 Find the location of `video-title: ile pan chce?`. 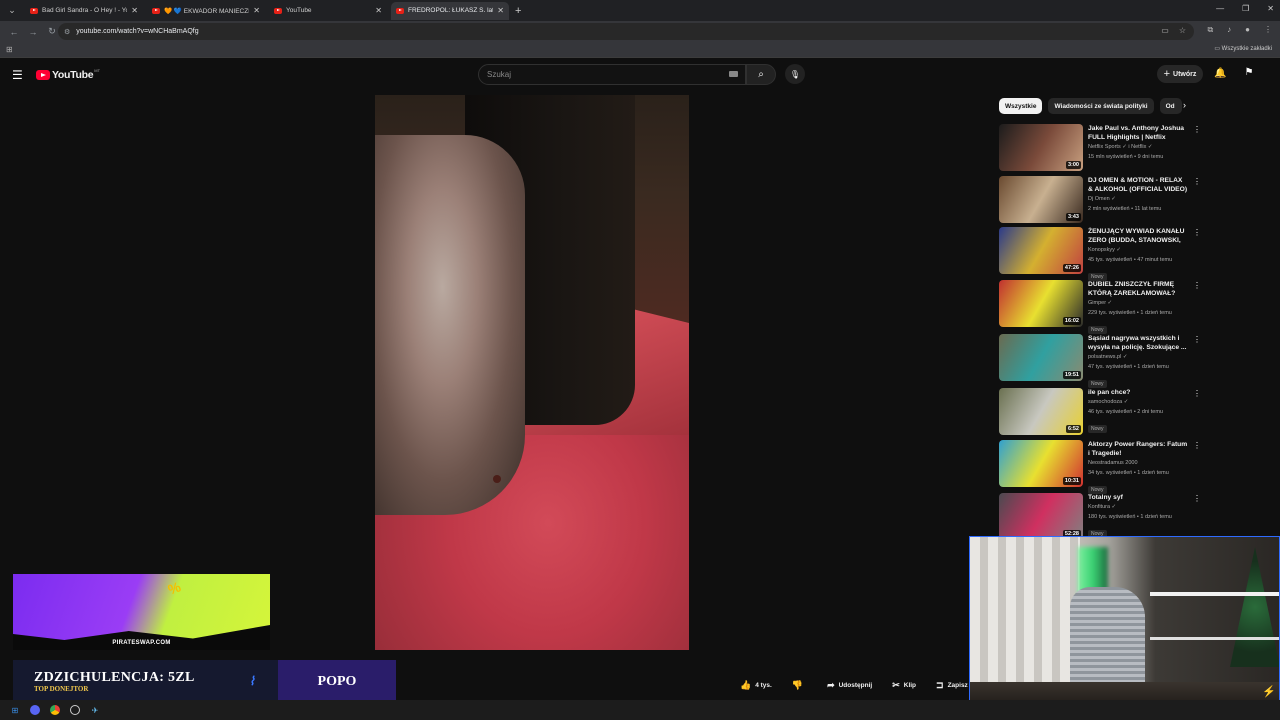

video-title: ile pan chce? is located at coordinates (1138, 392).